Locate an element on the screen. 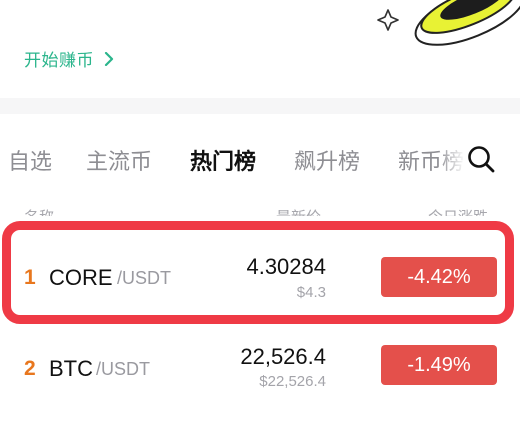 The image size is (520, 424). tab-hot: 热门榜 is located at coordinates (223, 160).